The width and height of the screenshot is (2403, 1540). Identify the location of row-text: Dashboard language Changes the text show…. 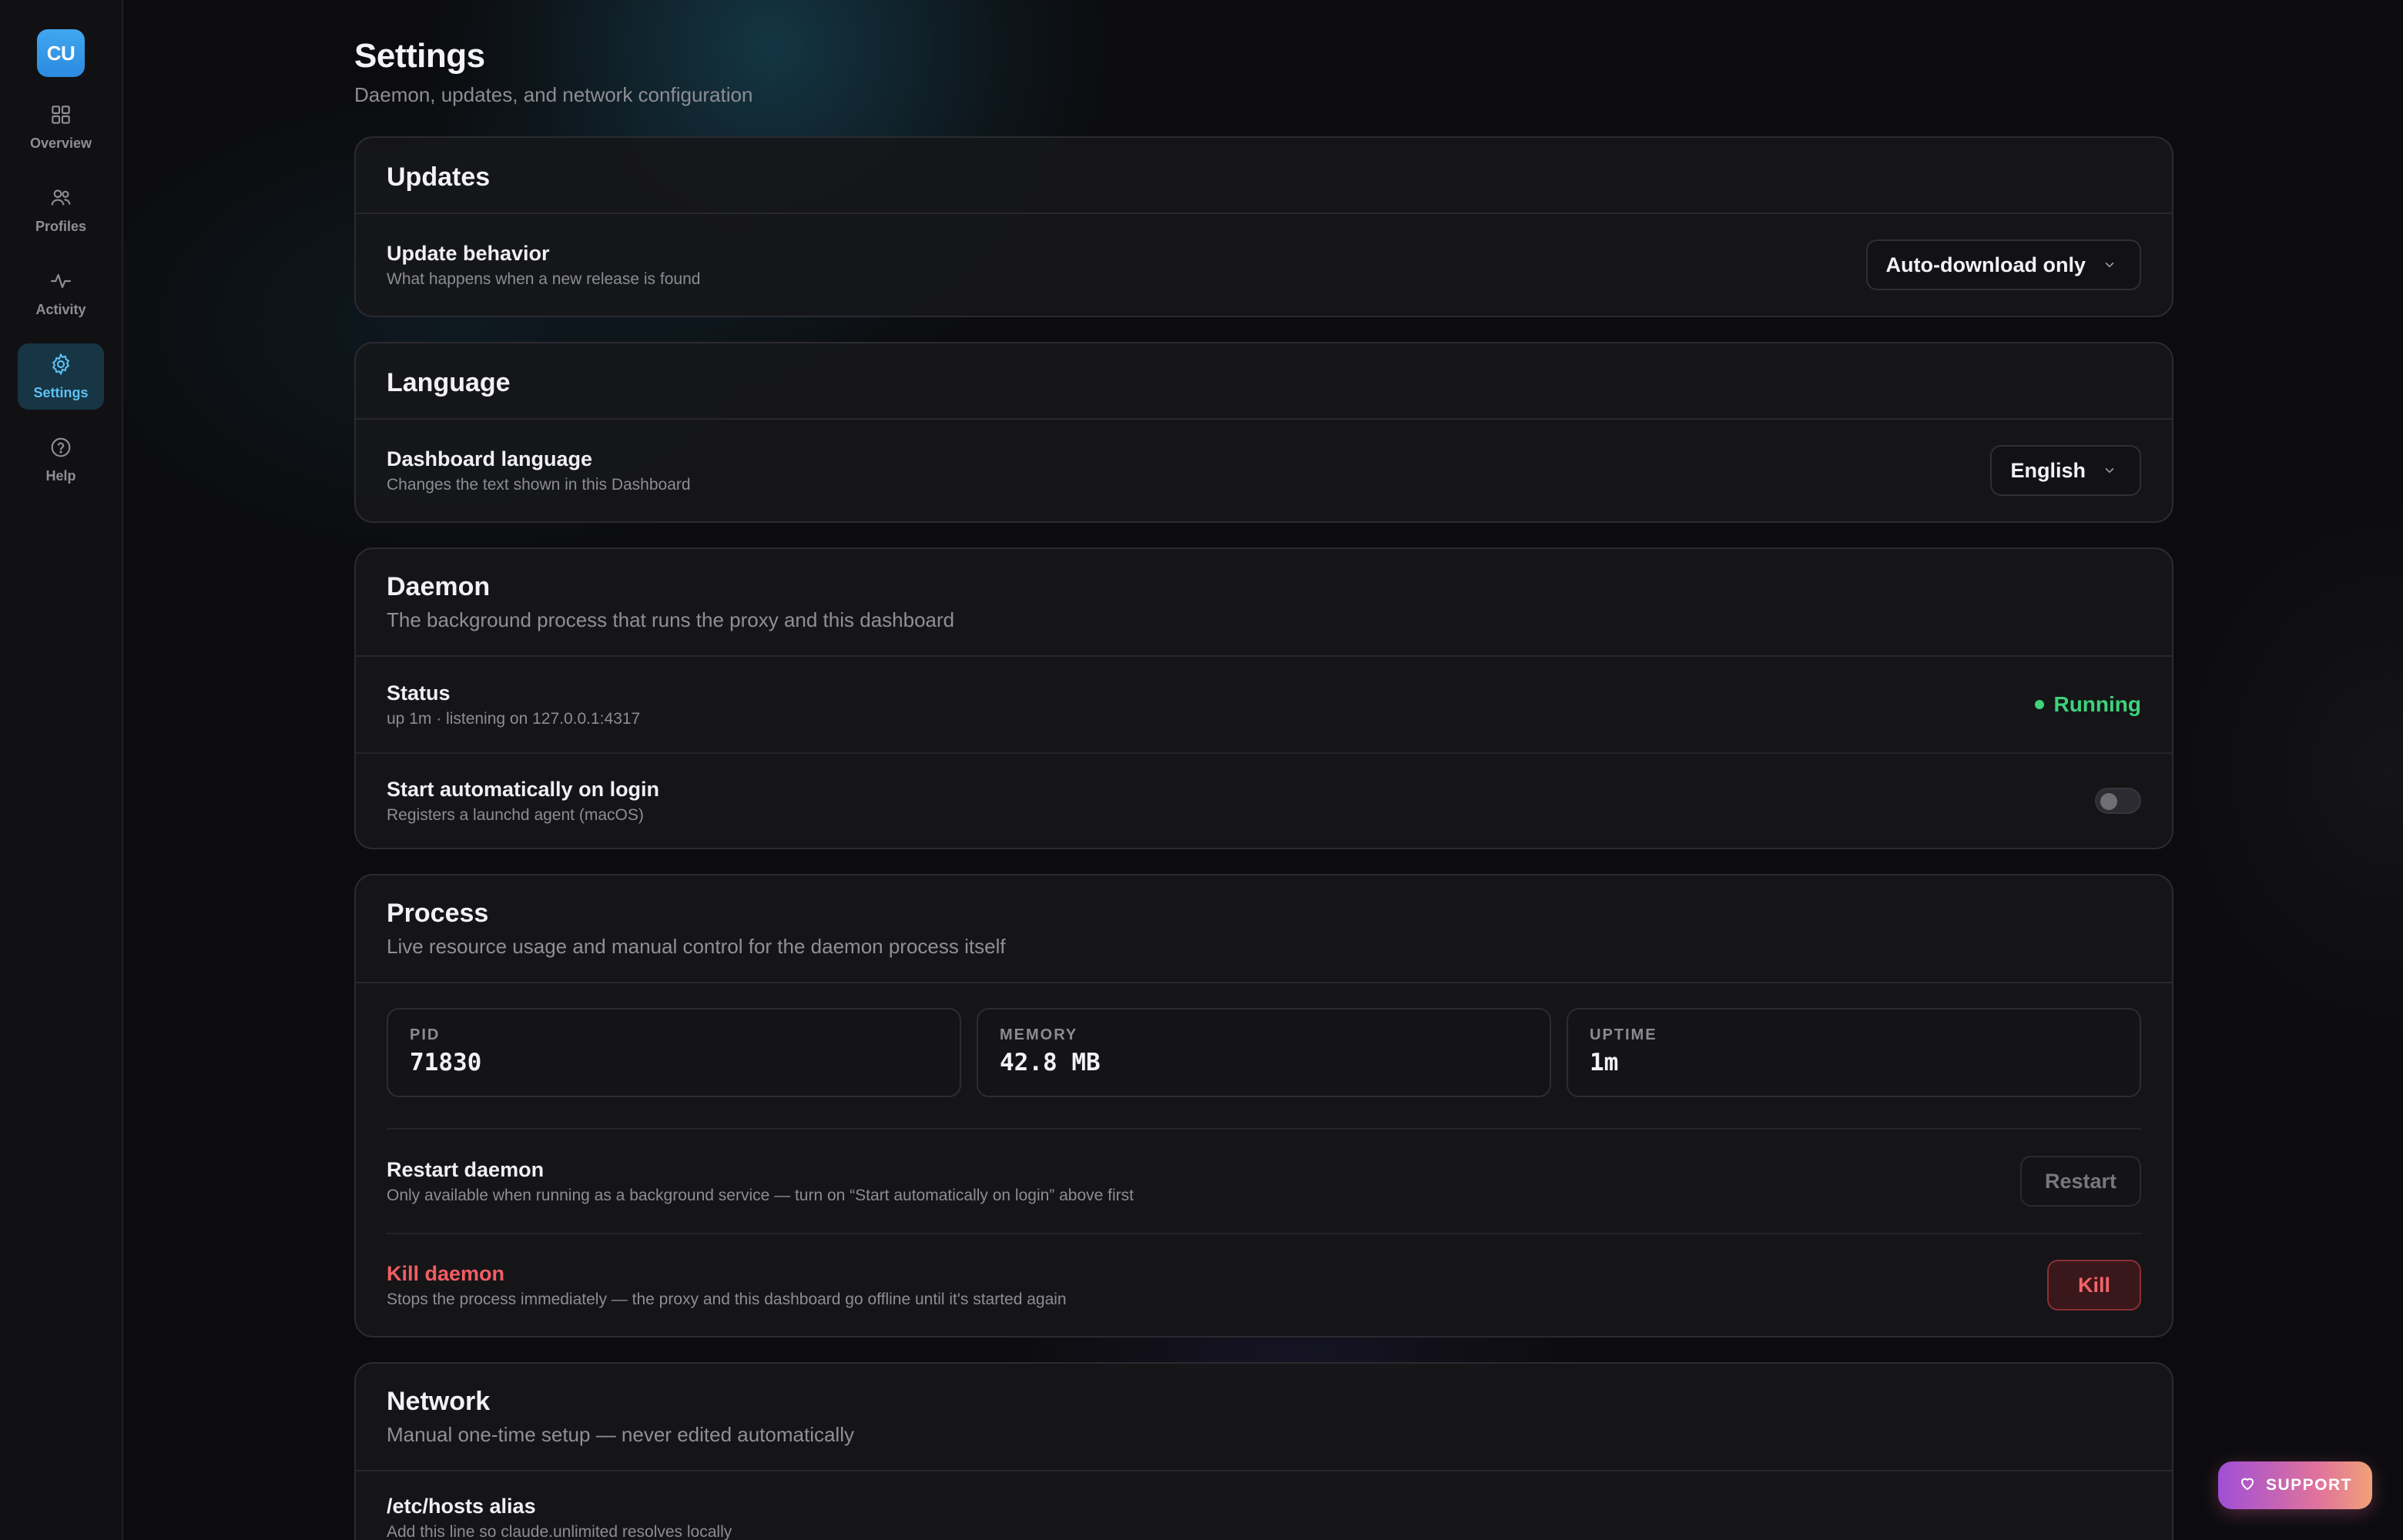
(539, 470).